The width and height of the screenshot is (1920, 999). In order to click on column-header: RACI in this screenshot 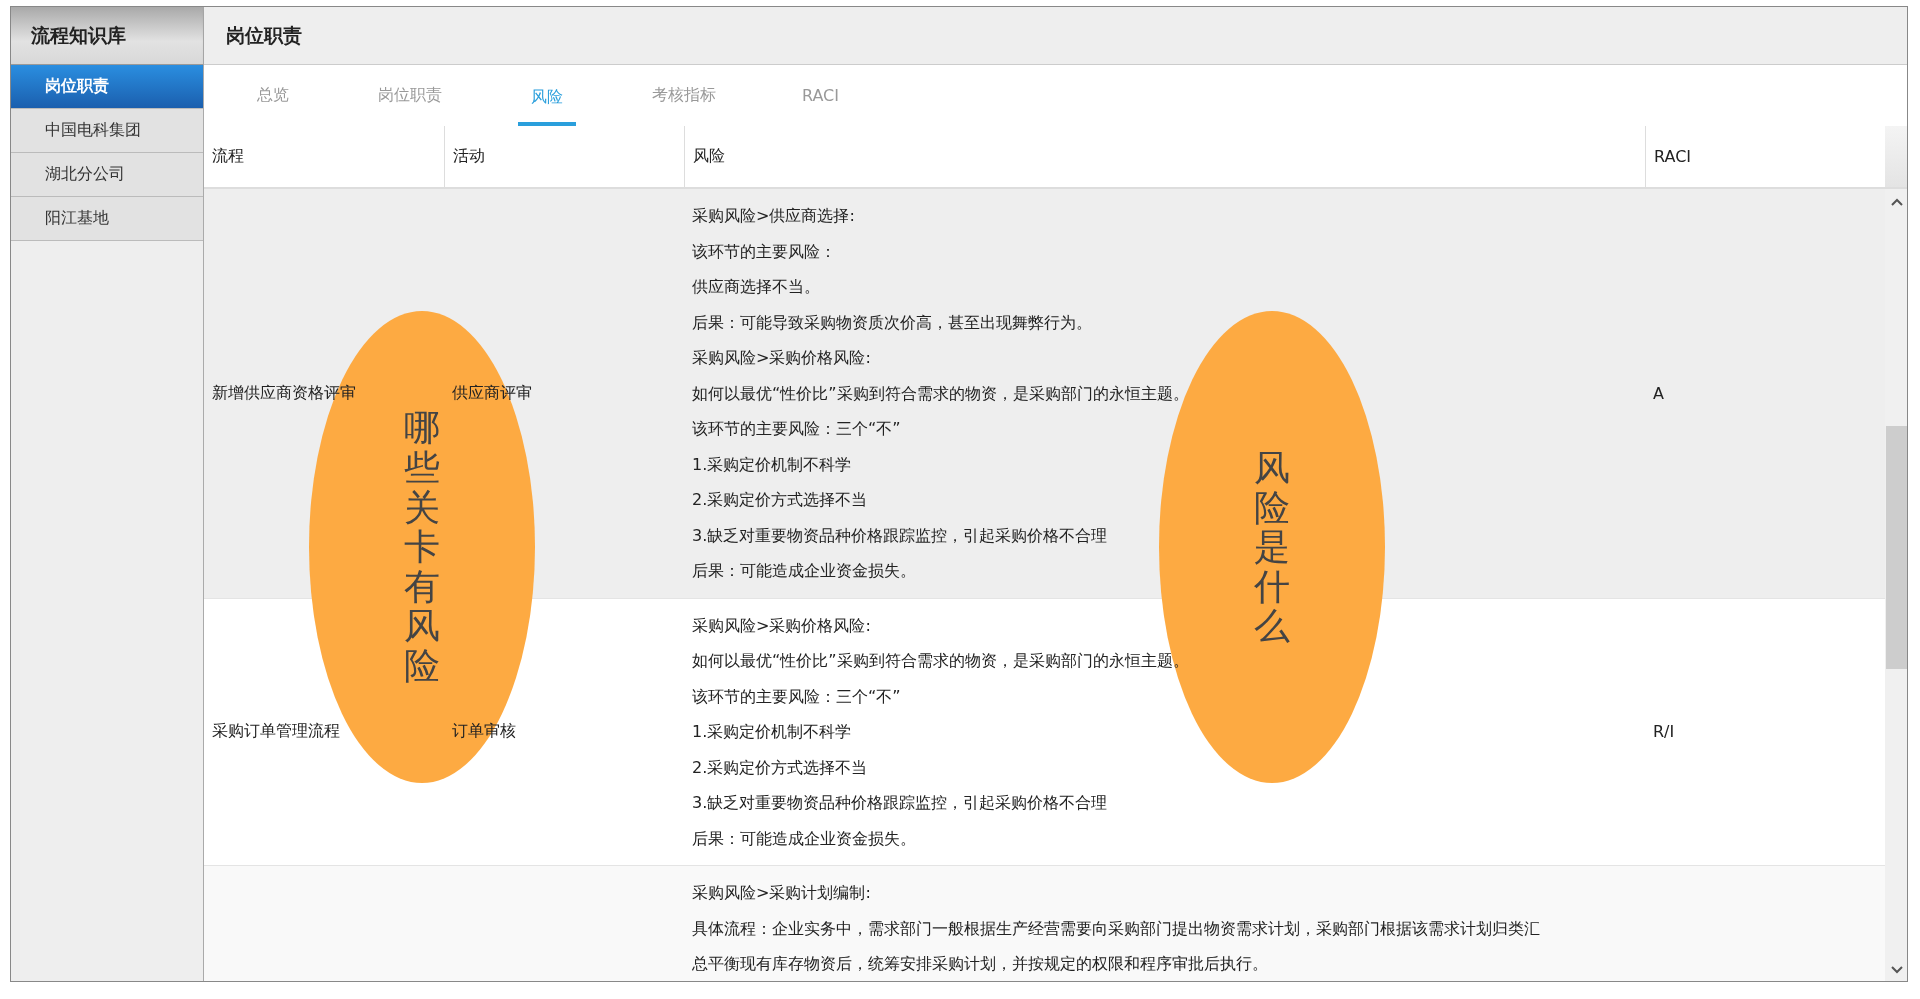, I will do `click(1765, 157)`.